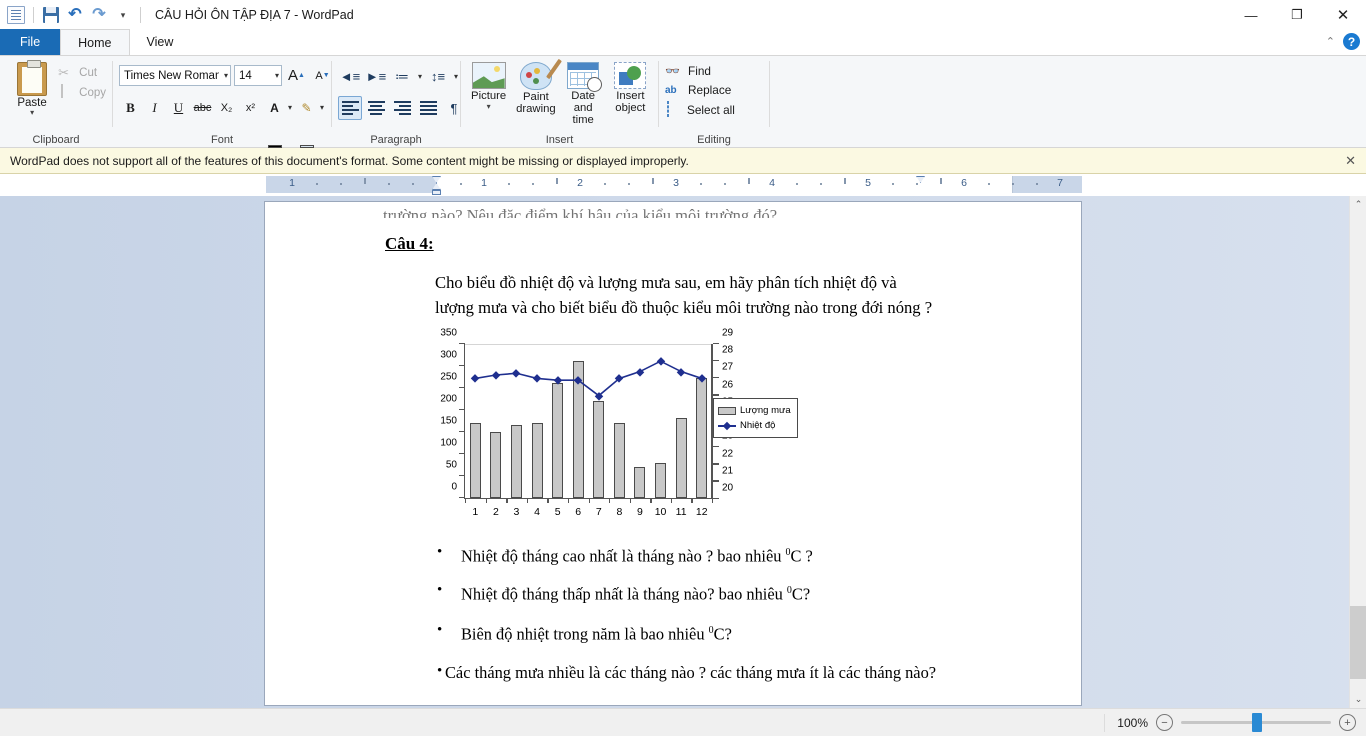 Image resolution: width=1366 pixels, height=736 pixels. Describe the element at coordinates (250, 107) in the screenshot. I see `superscript-button: x²` at that location.